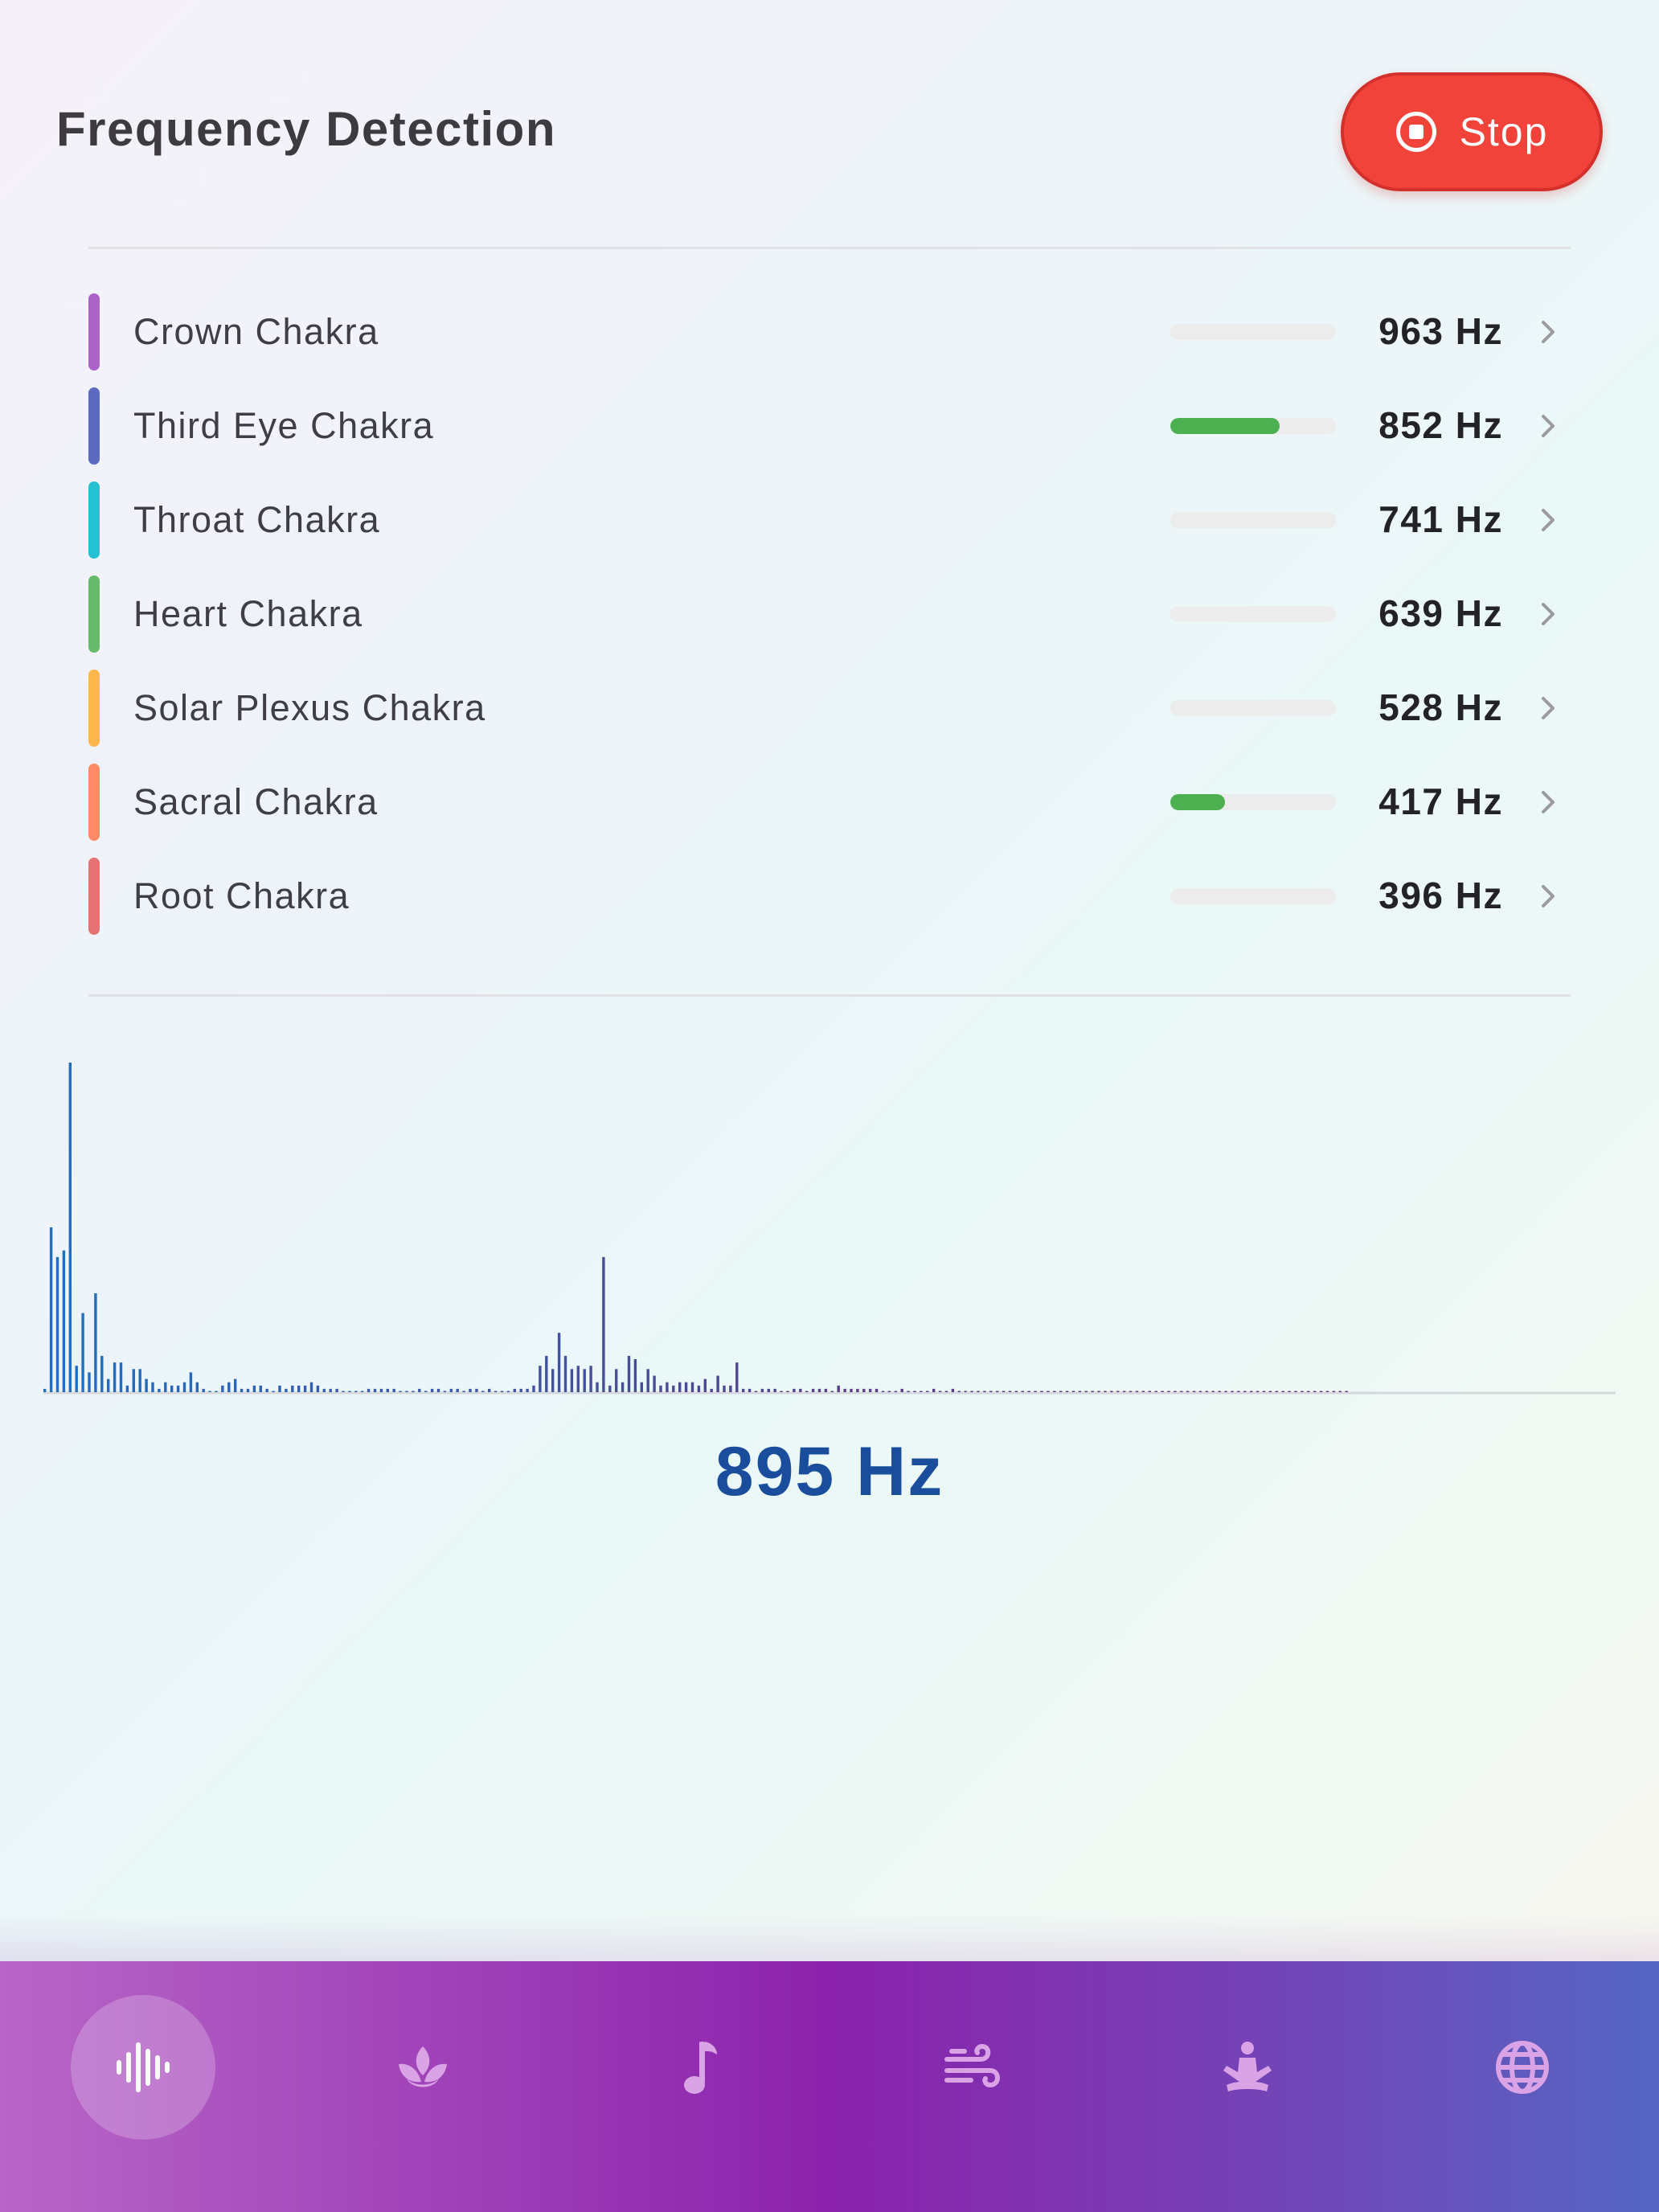 The width and height of the screenshot is (1659, 2212). I want to click on chevron-right-icon, so click(1548, 896).